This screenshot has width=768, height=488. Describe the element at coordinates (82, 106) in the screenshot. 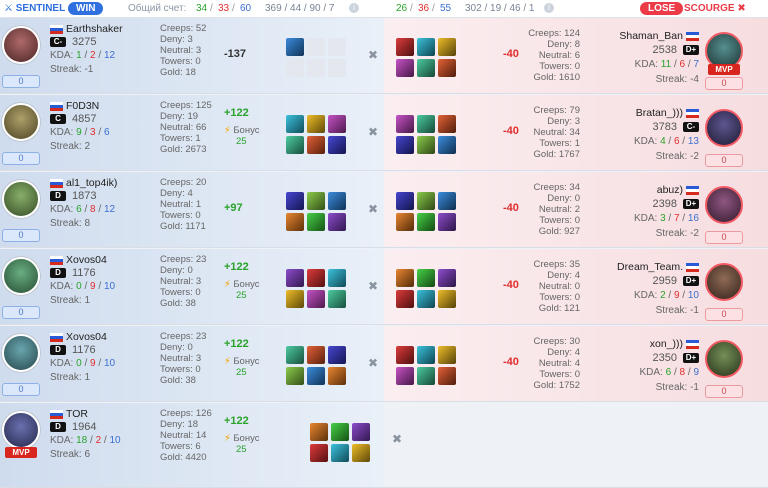

I see `player-name: F0D3N` at that location.